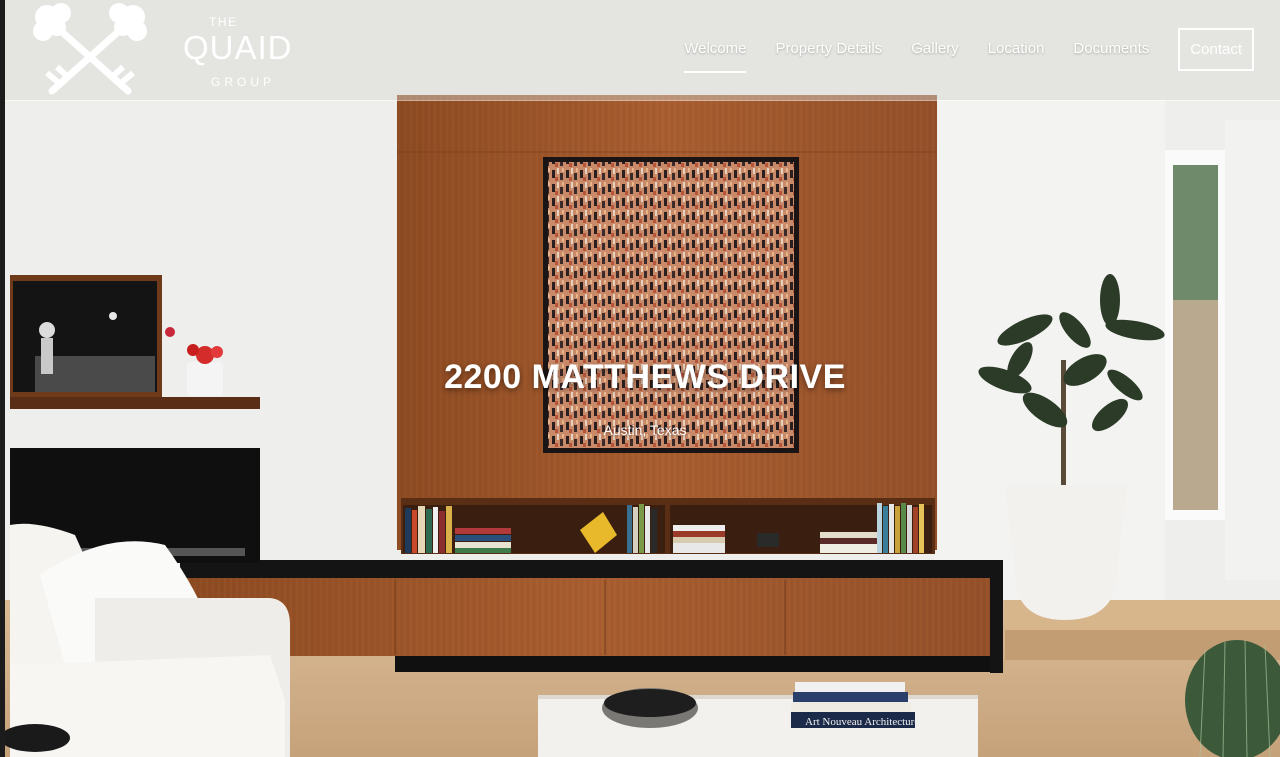  What do you see at coordinates (935, 49) in the screenshot?
I see `nav-gallery: Gallery` at bounding box center [935, 49].